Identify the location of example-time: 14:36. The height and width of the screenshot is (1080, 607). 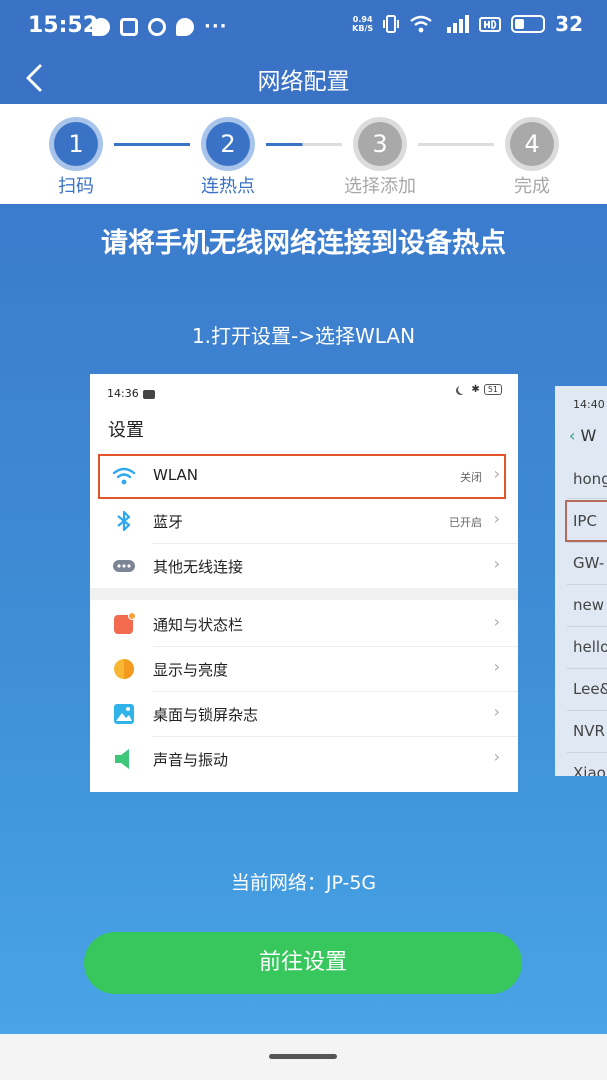
(131, 393).